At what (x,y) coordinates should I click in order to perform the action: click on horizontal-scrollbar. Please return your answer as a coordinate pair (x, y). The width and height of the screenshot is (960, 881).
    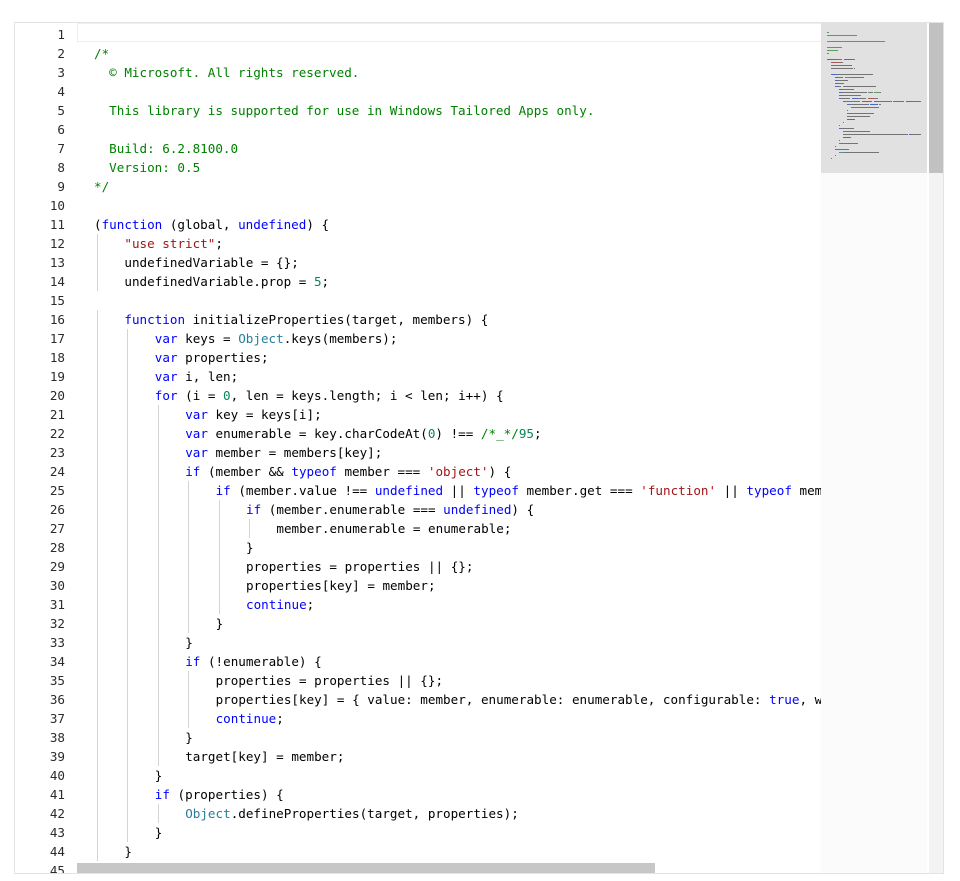
    Looking at the image, I should click on (449, 868).